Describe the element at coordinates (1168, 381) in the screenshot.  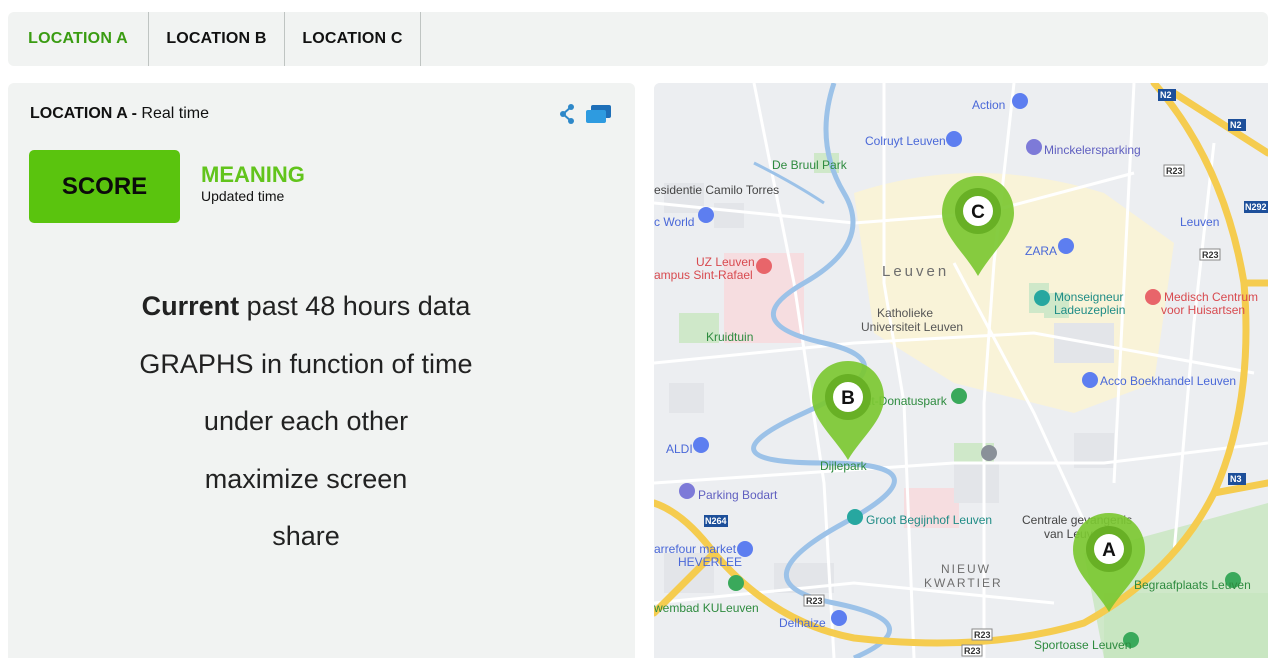
I see `map-label-acco: Acco Boekhandel Leuven` at that location.